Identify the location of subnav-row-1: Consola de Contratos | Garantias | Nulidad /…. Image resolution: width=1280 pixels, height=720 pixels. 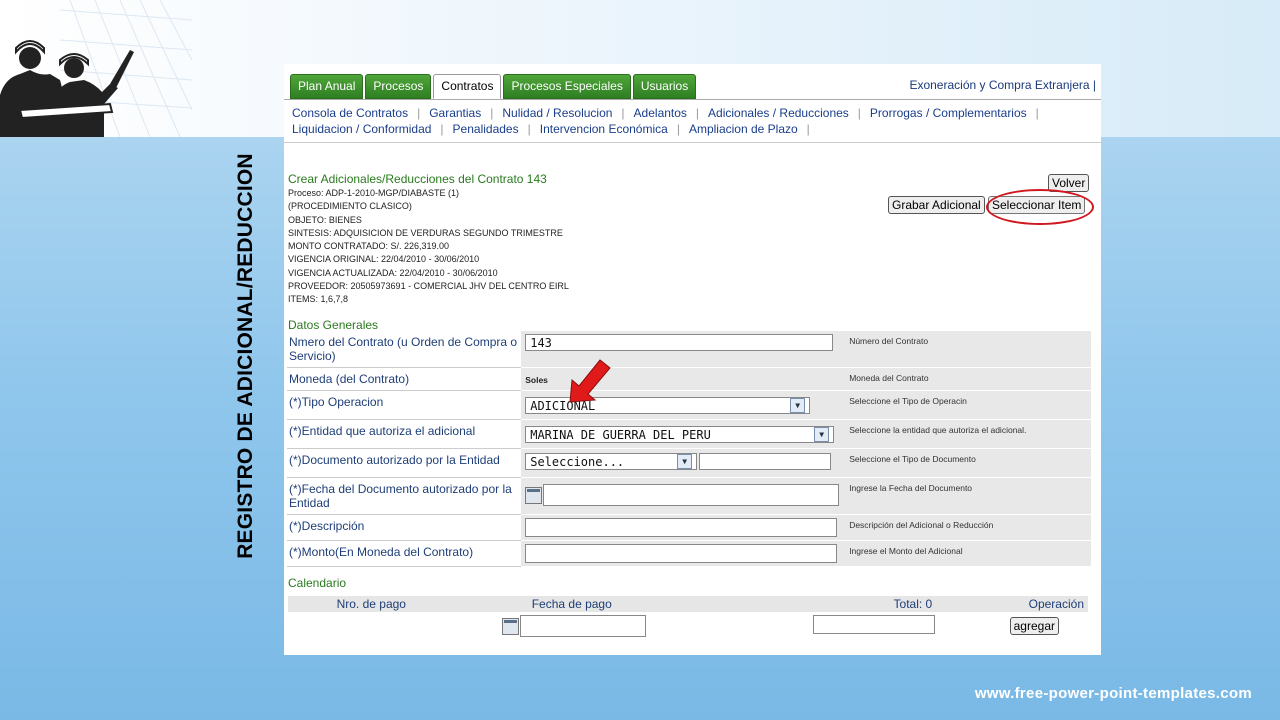
(665, 113).